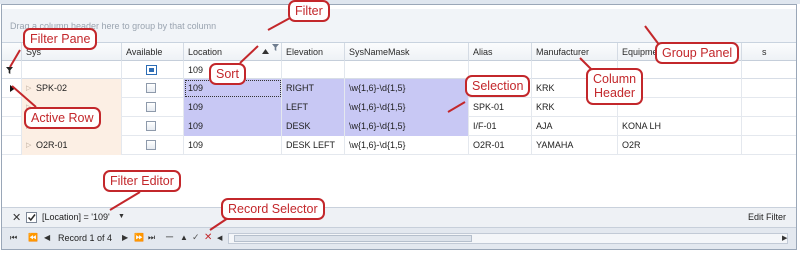 This screenshot has height=253, width=800. Describe the element at coordinates (249, 54) in the screenshot. I see `arrow-sort` at that location.